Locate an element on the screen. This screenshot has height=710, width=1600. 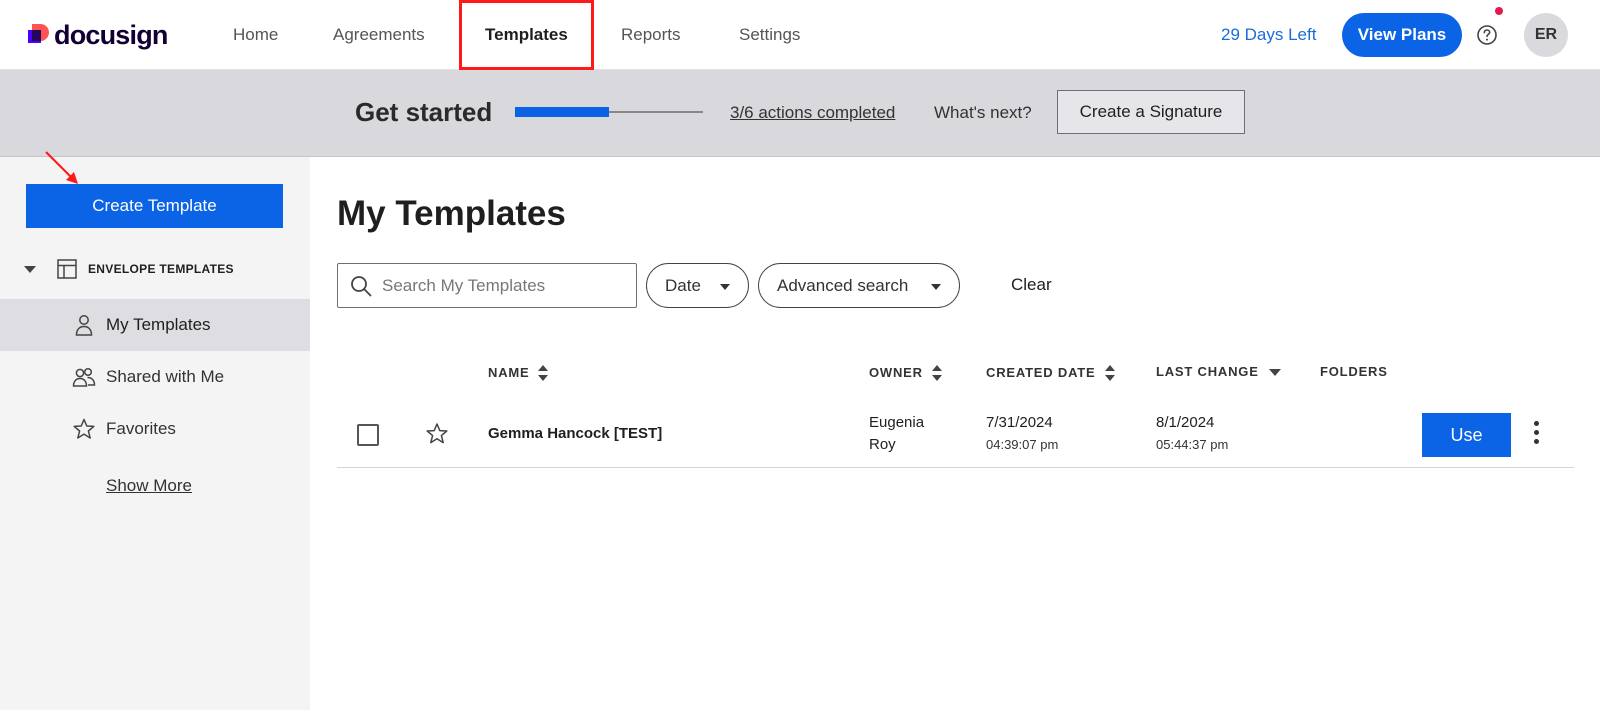
create-signature-button: Create a Signature is located at coordinates (1151, 112).